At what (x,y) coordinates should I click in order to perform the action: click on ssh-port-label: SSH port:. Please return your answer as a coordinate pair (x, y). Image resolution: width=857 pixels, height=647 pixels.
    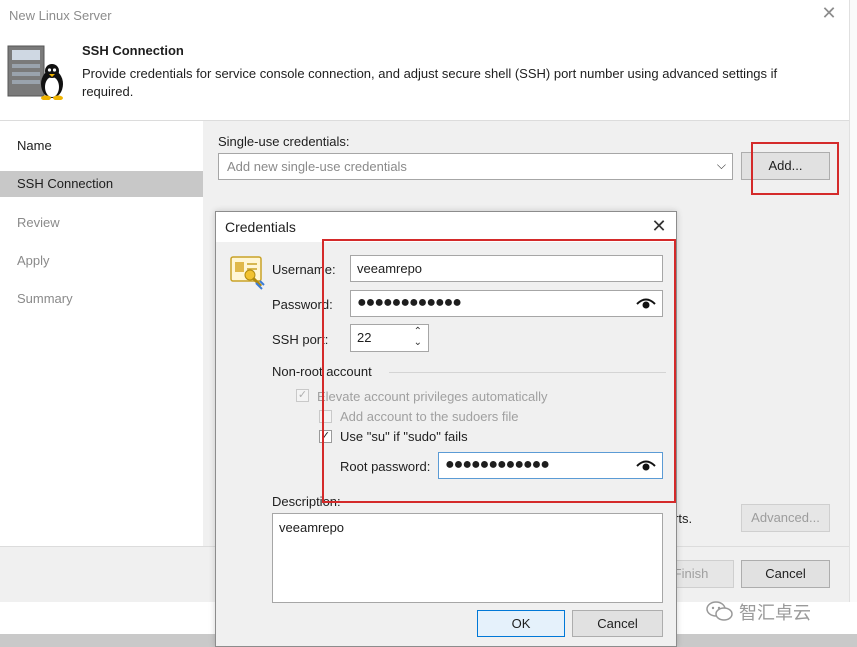
    Looking at the image, I should click on (300, 339).